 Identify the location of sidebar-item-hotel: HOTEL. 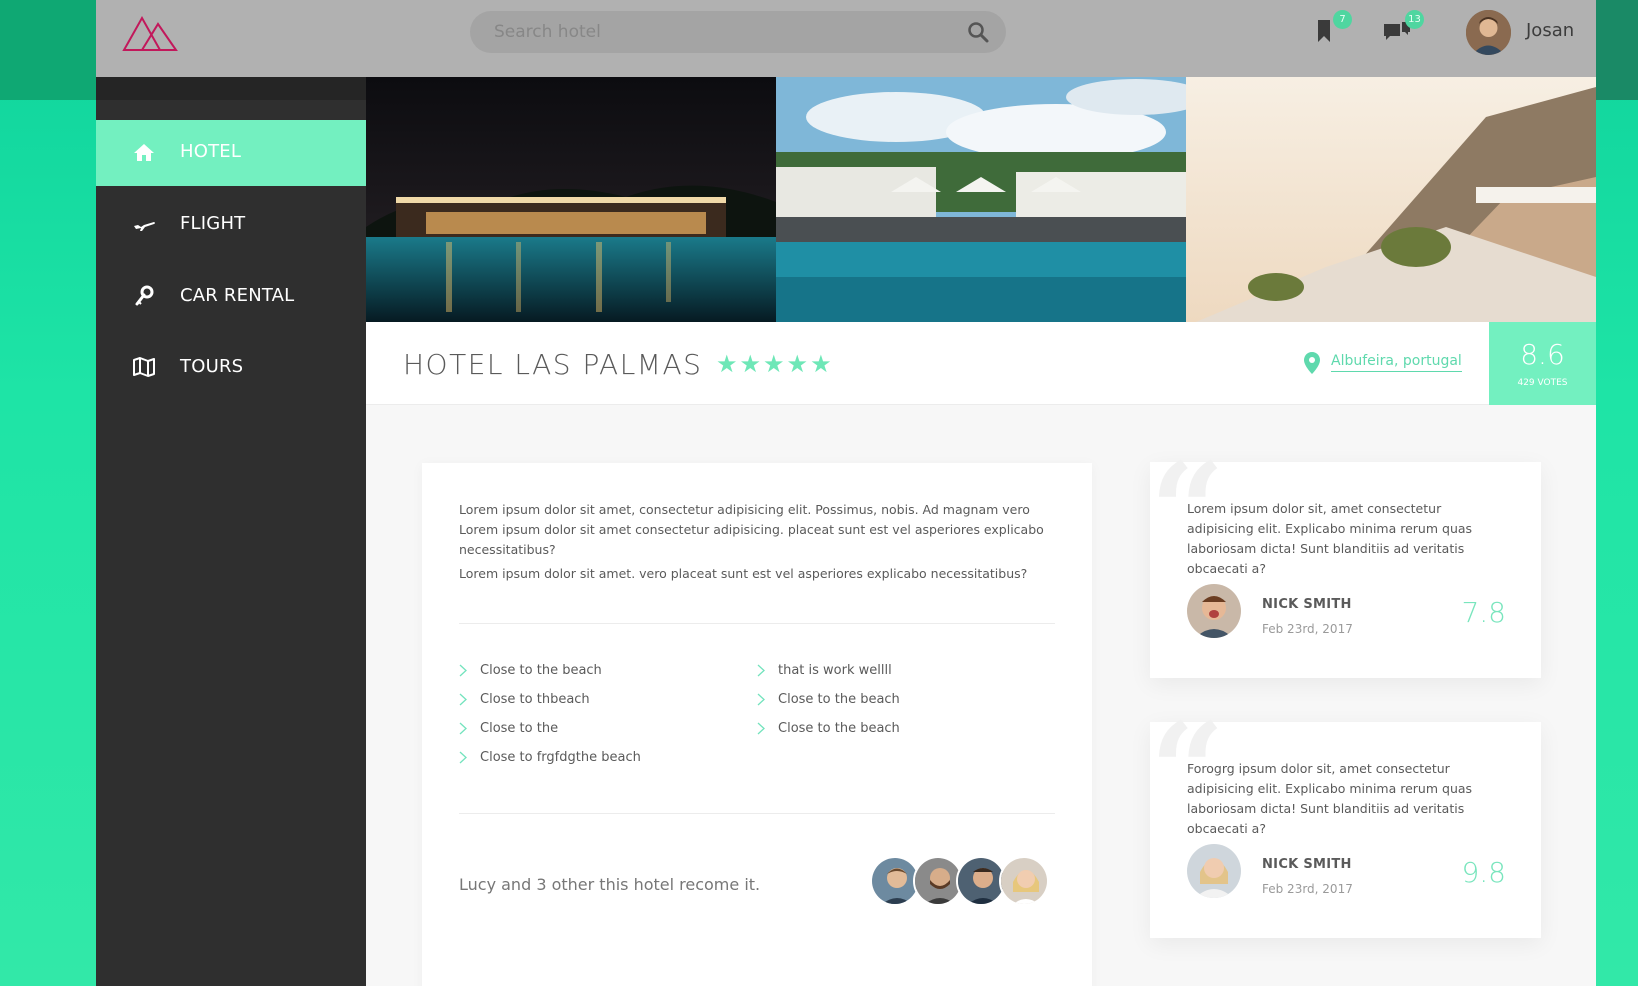
(231, 153).